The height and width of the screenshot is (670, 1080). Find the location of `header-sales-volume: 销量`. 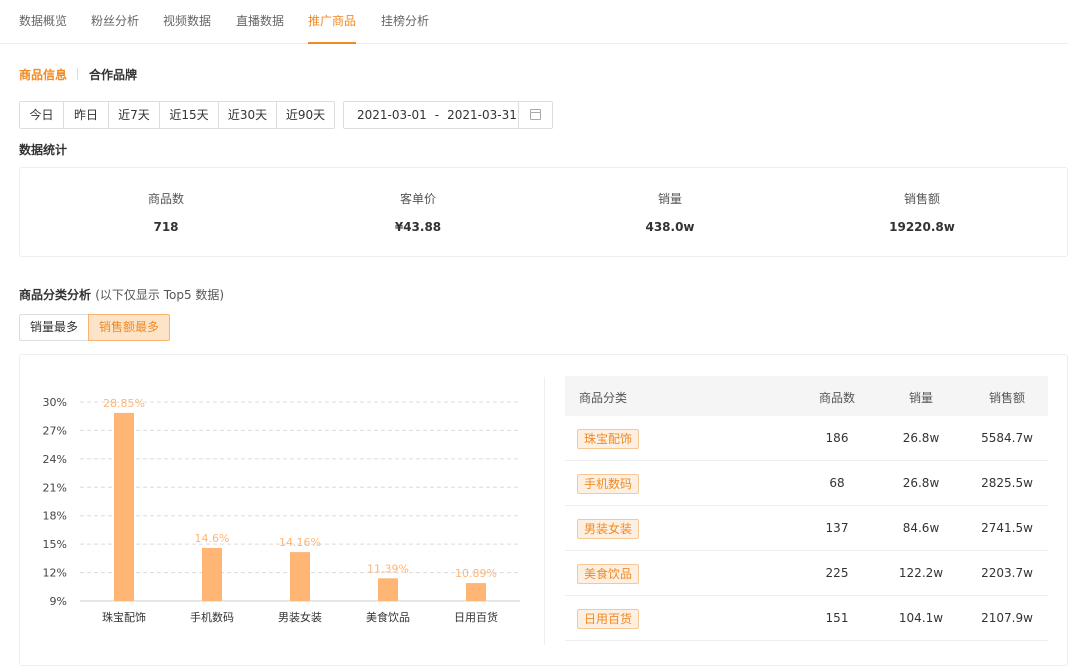

header-sales-volume: 销量 is located at coordinates (921, 398).